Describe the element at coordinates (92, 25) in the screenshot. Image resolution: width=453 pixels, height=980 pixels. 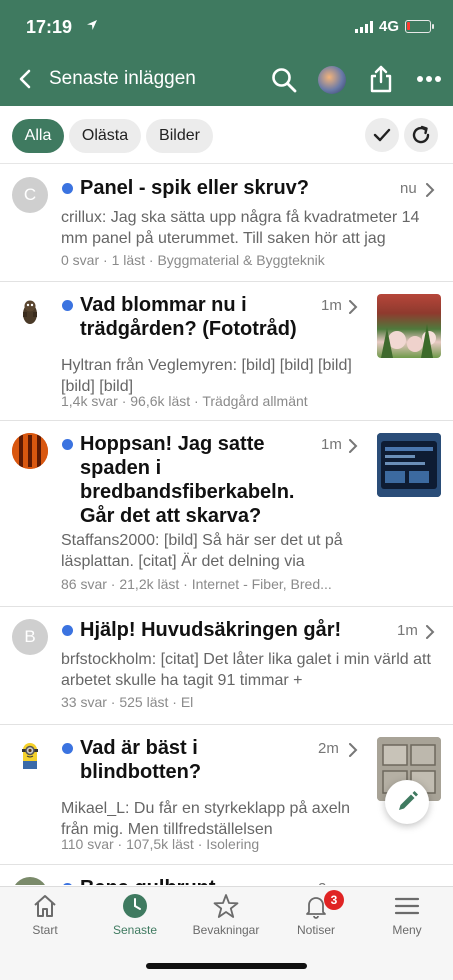
I see `location-arrow-icon` at that location.